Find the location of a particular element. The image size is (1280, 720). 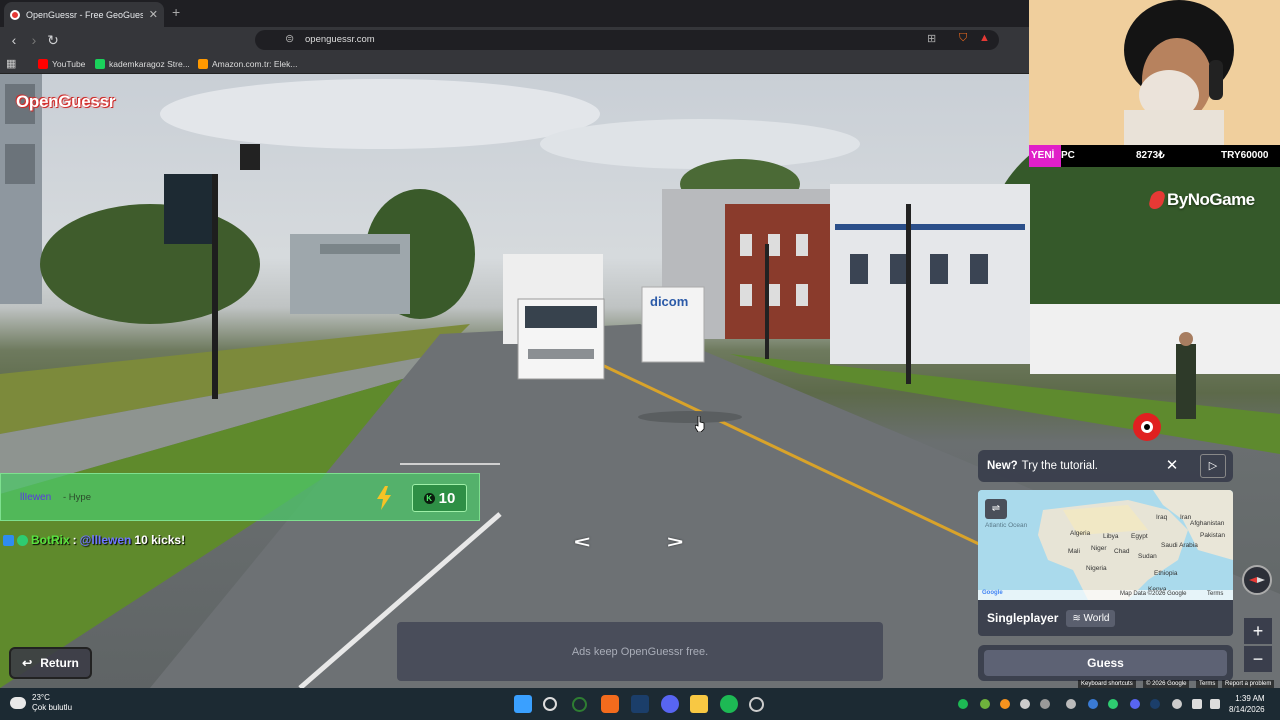

map-settings-icon: ⇌ is located at coordinates (996, 509).